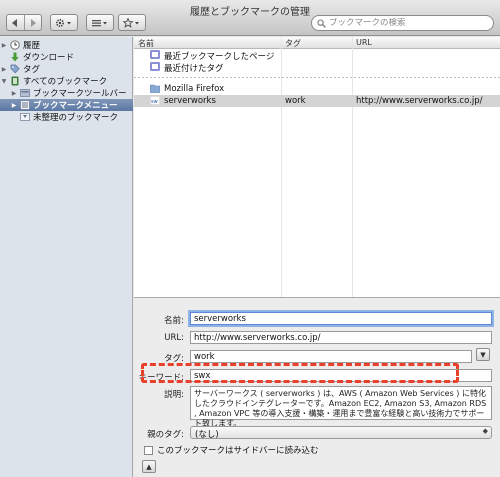  What do you see at coordinates (32, 46) in the screenshot?
I see `sidebar-item-label: 履歴` at bounding box center [32, 46].